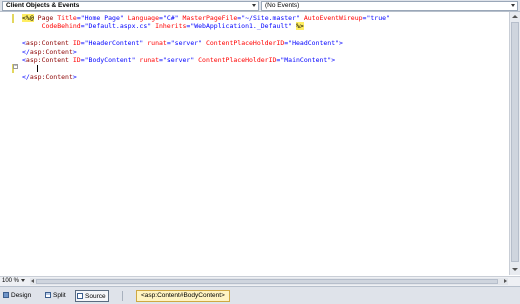 The image size is (520, 304). Describe the element at coordinates (505, 281) in the screenshot. I see `arrow-right-icon` at that location.